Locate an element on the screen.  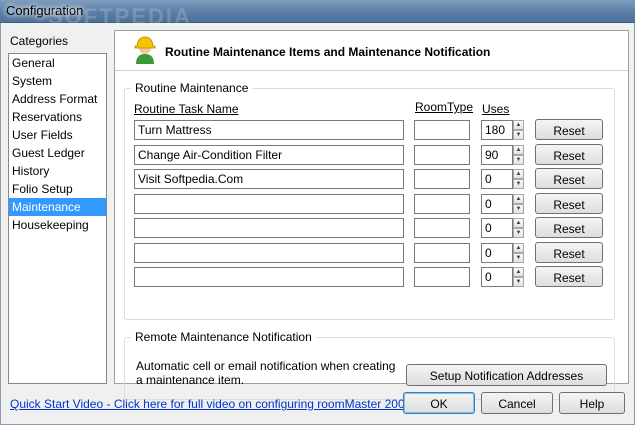
task-name-input: Change Air-Condition Filter is located at coordinates (269, 154).